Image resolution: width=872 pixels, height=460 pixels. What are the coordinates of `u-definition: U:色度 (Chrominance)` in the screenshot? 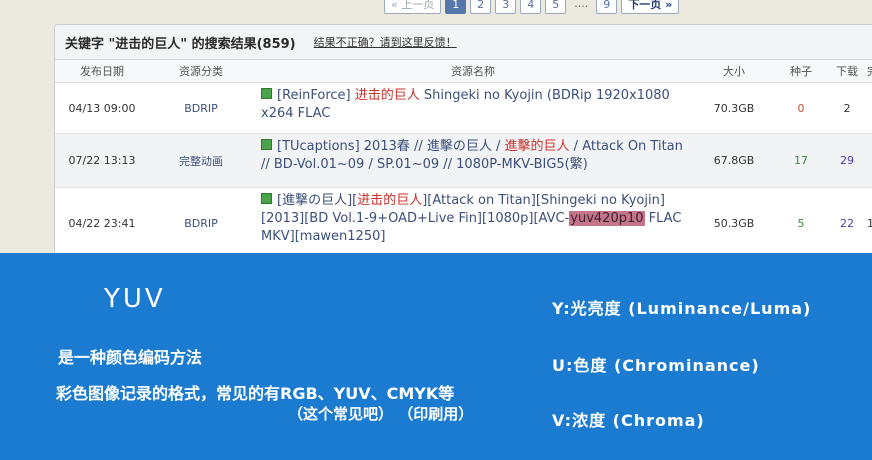 It's located at (656, 365).